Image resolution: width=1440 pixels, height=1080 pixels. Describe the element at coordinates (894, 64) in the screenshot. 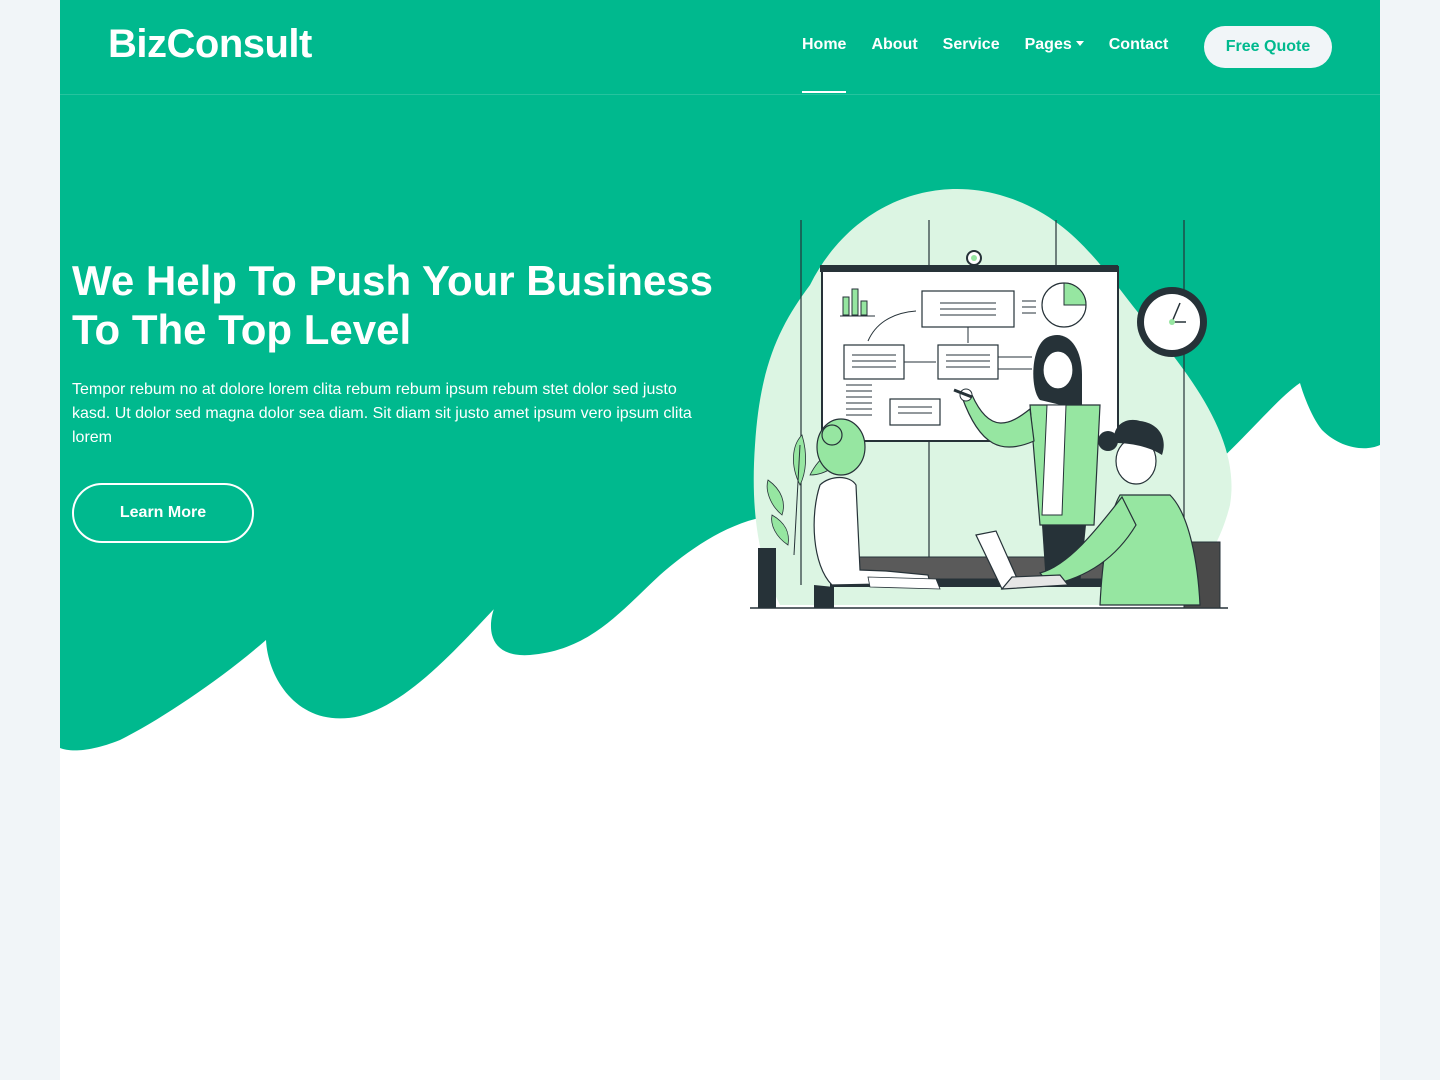

I see `nav-about: About` at that location.